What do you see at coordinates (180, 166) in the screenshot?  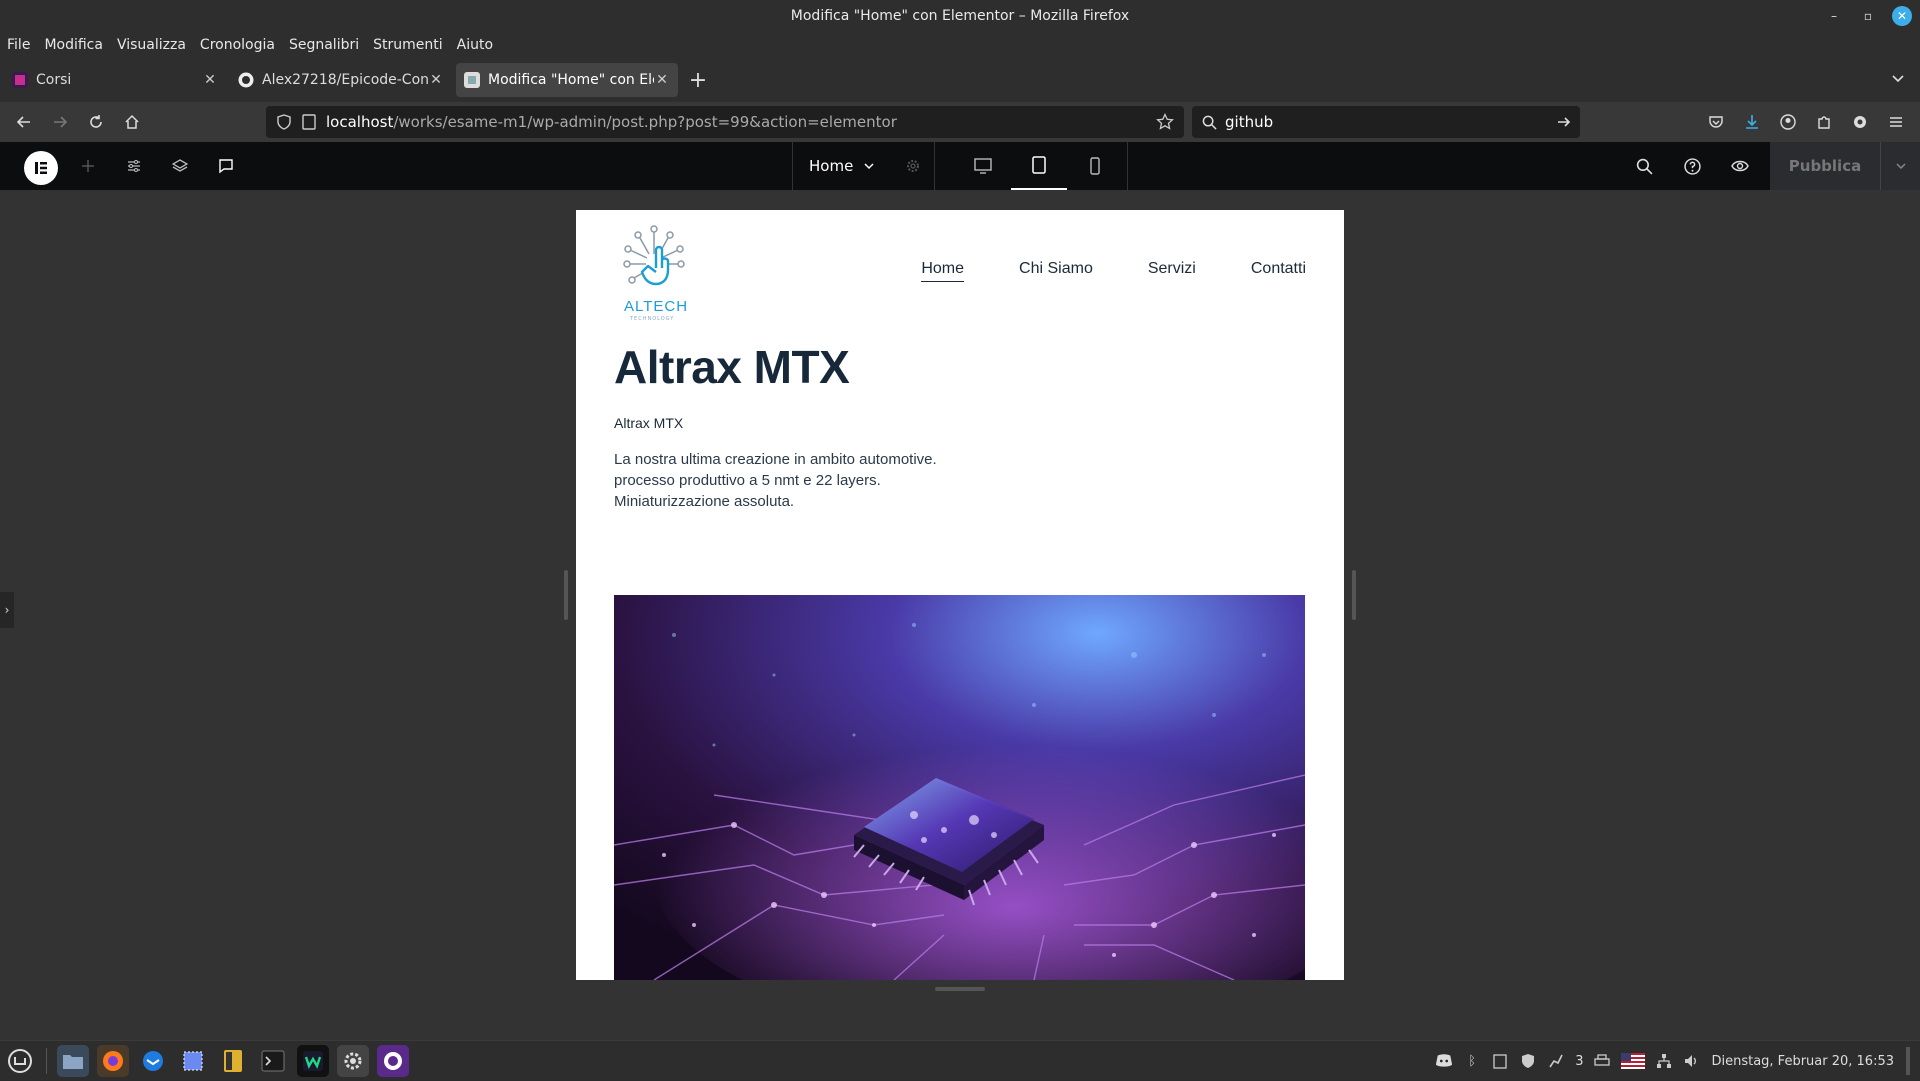 I see `navigator-layers-icon` at bounding box center [180, 166].